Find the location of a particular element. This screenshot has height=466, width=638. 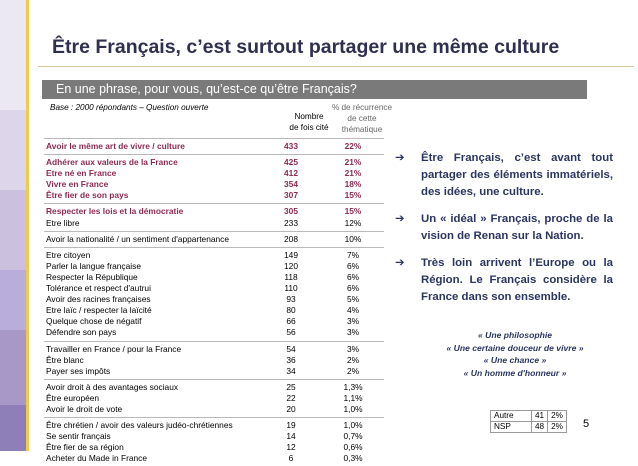

mini-label: Autre is located at coordinates (511, 416).